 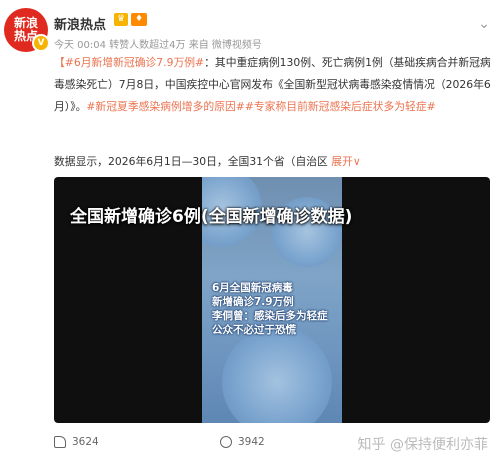 I want to click on account-name: 新浪热点, so click(x=80, y=23).